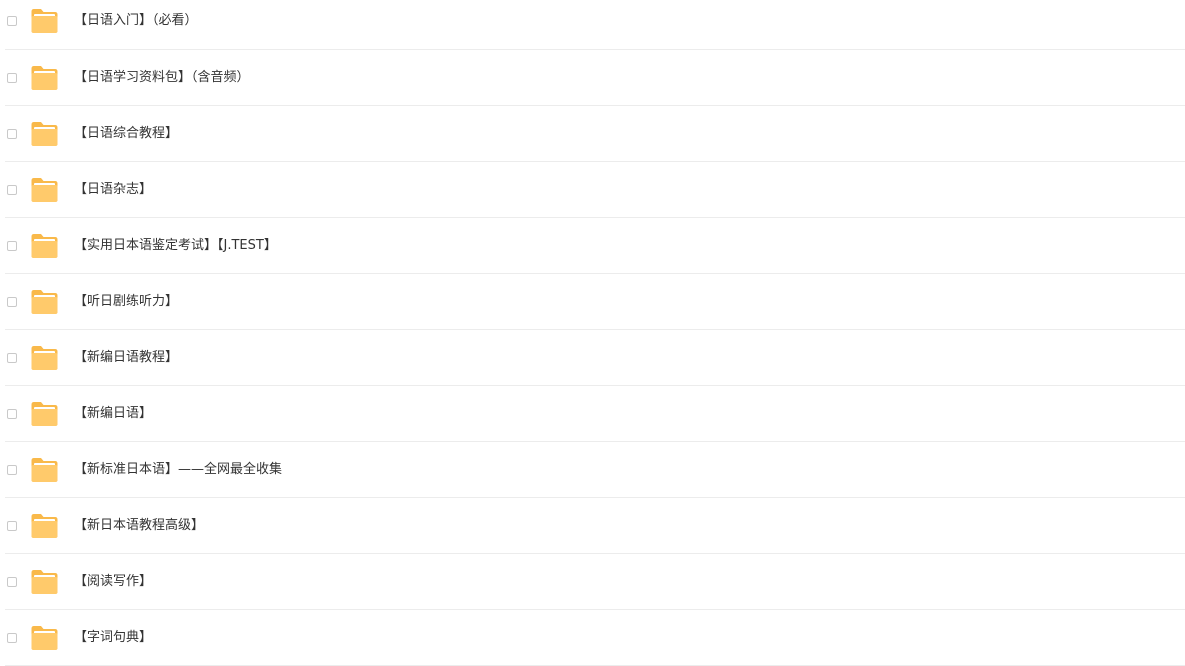 Image resolution: width=1185 pixels, height=666 pixels. What do you see at coordinates (139, 526) in the screenshot?
I see `file-name: 【新日本语教程高级】` at bounding box center [139, 526].